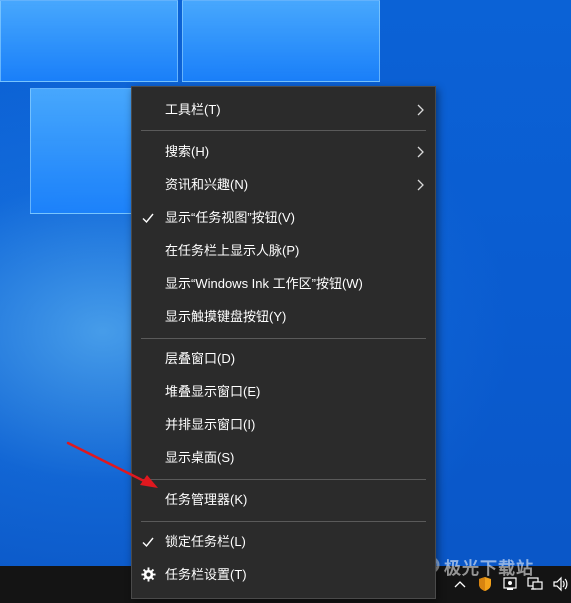 This screenshot has width=571, height=603. Describe the element at coordinates (207, 184) in the screenshot. I see `menu-item-label: 资讯和兴趣(N)` at that location.